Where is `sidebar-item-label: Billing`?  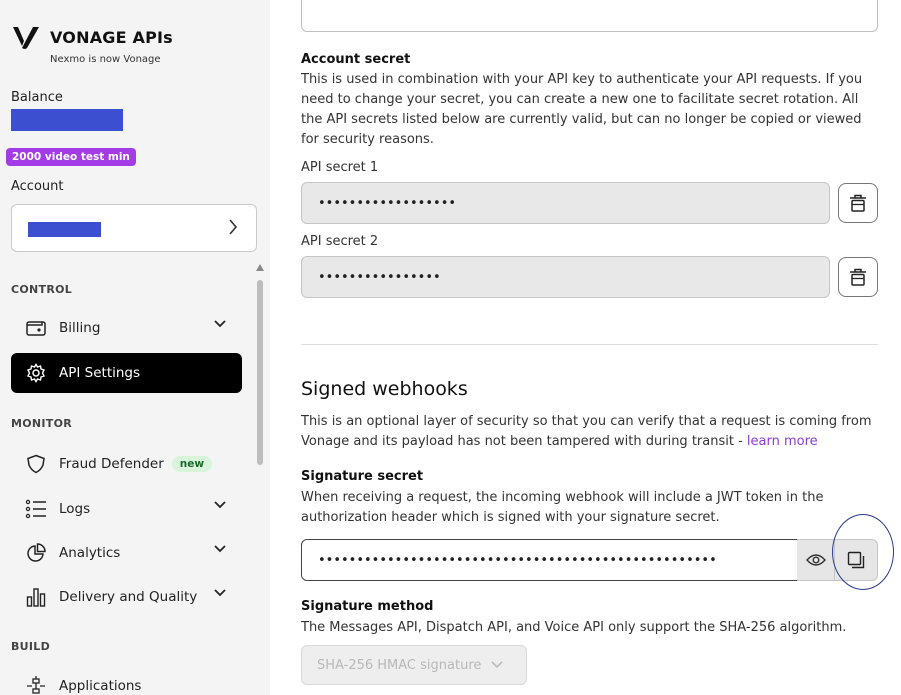
sidebar-item-label: Billing is located at coordinates (80, 328).